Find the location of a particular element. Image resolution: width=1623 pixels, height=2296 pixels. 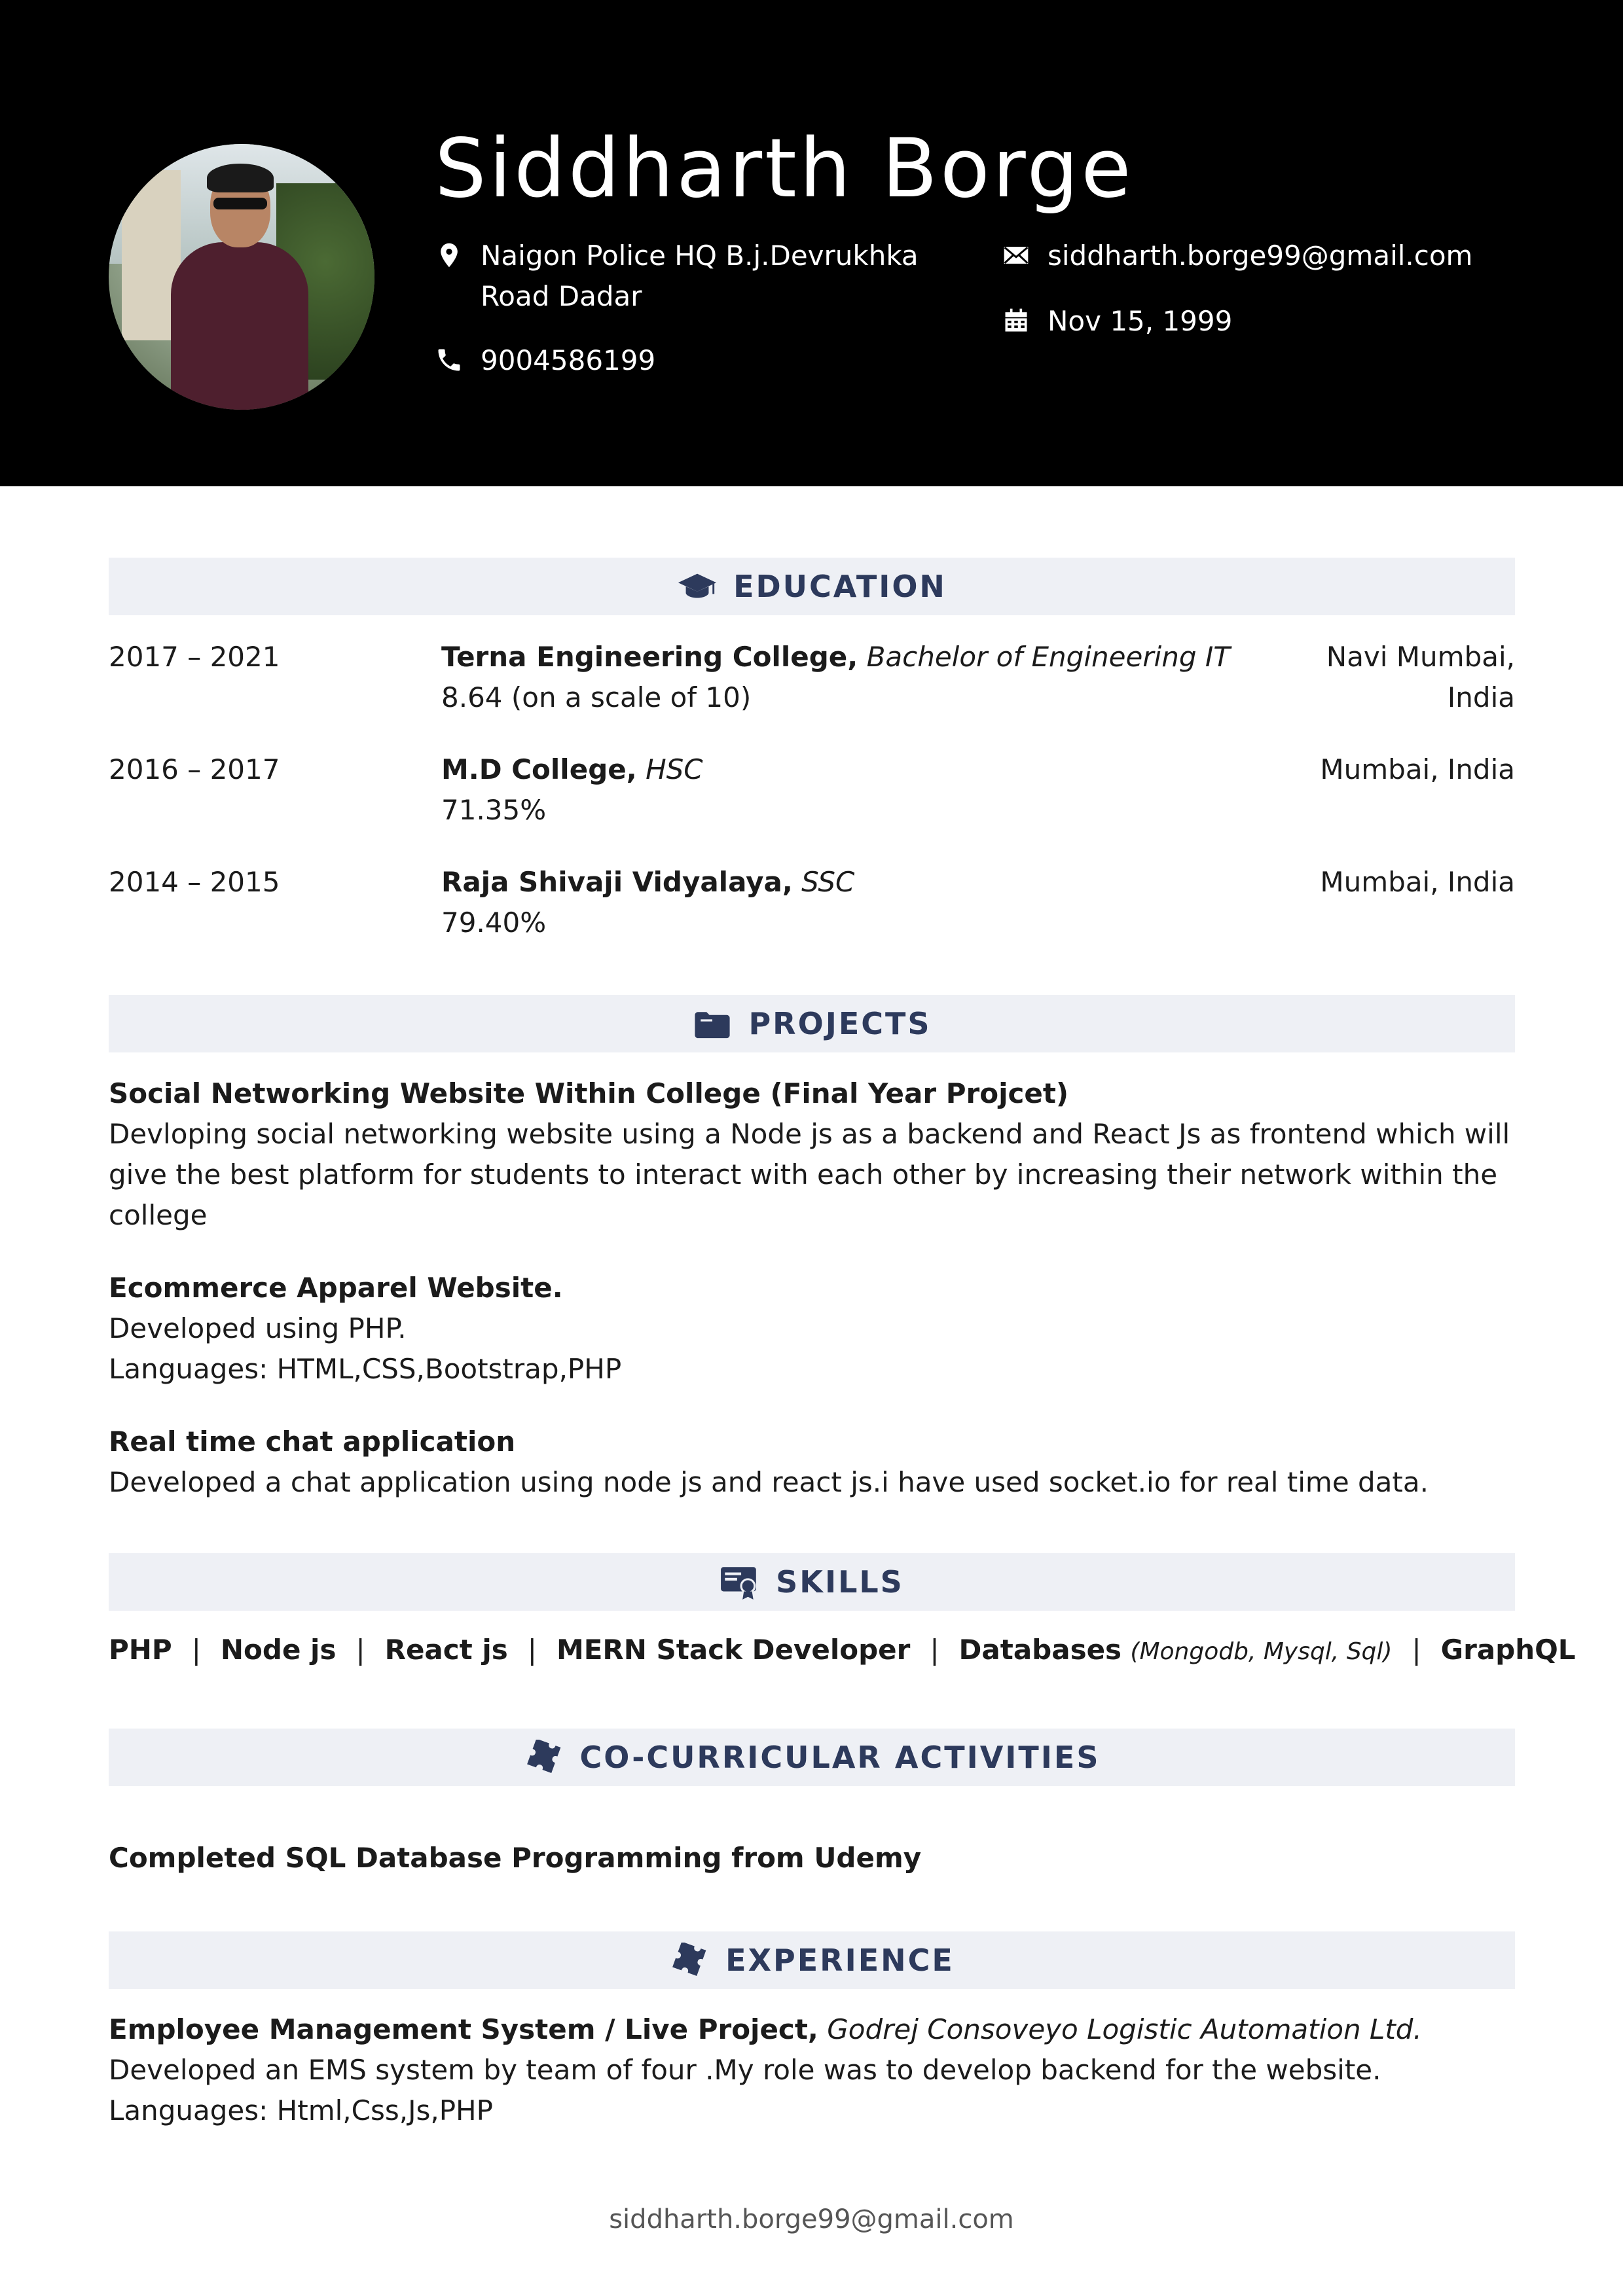

institution-name: M.D College, is located at coordinates (539, 769).